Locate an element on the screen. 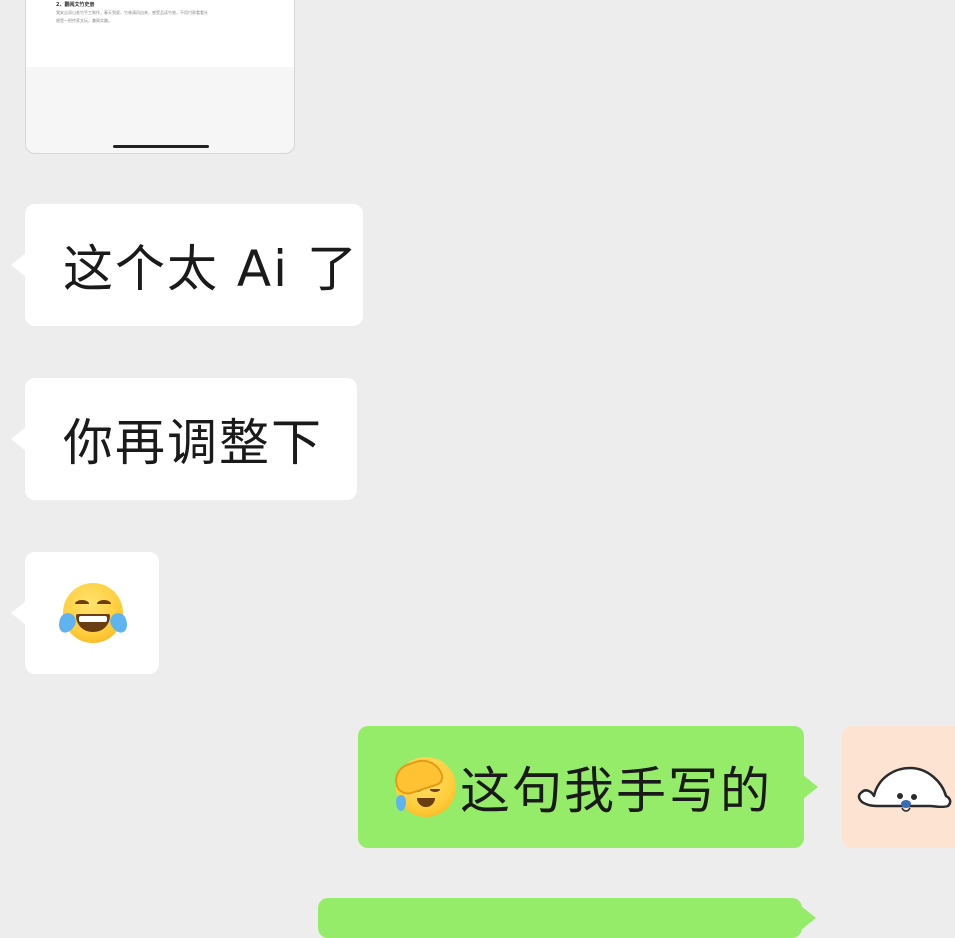 This screenshot has height=938, width=955. incoming-message-bubble: 你再调整下 is located at coordinates (184, 439).